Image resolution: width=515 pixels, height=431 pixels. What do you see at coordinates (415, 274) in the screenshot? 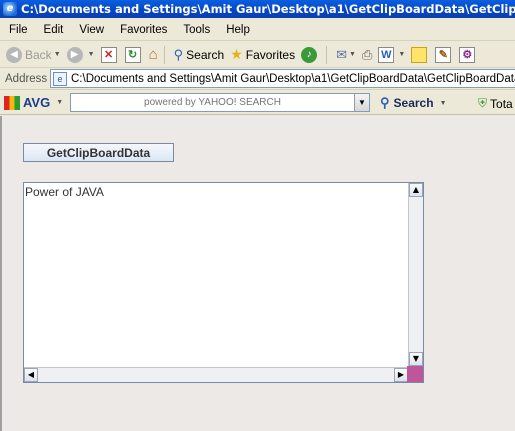
I see `vertical-scrollbar: ▲ ▼` at bounding box center [415, 274].